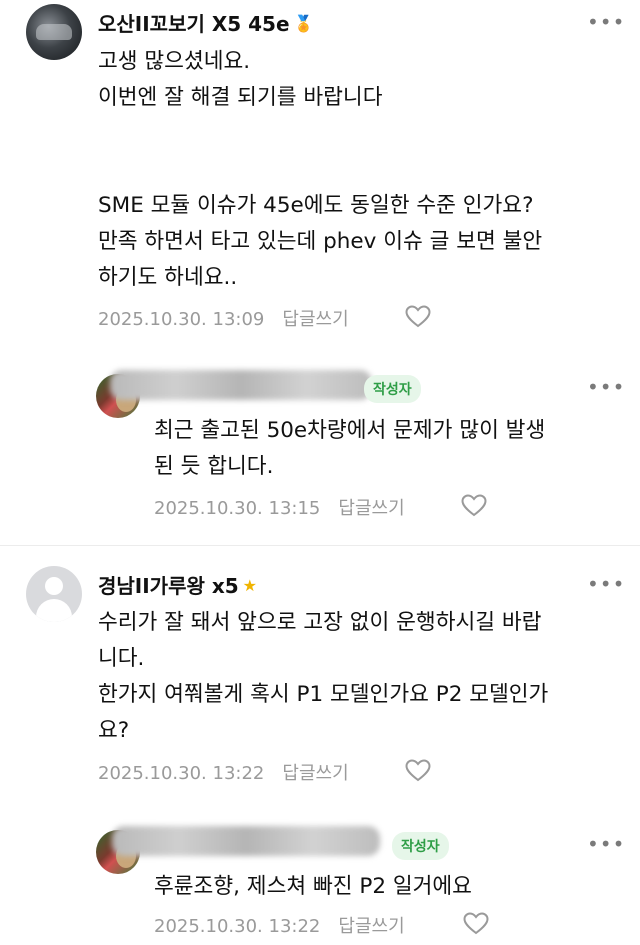  What do you see at coordinates (303, 23) in the screenshot?
I see `medal-icon: 🏅` at bounding box center [303, 23].